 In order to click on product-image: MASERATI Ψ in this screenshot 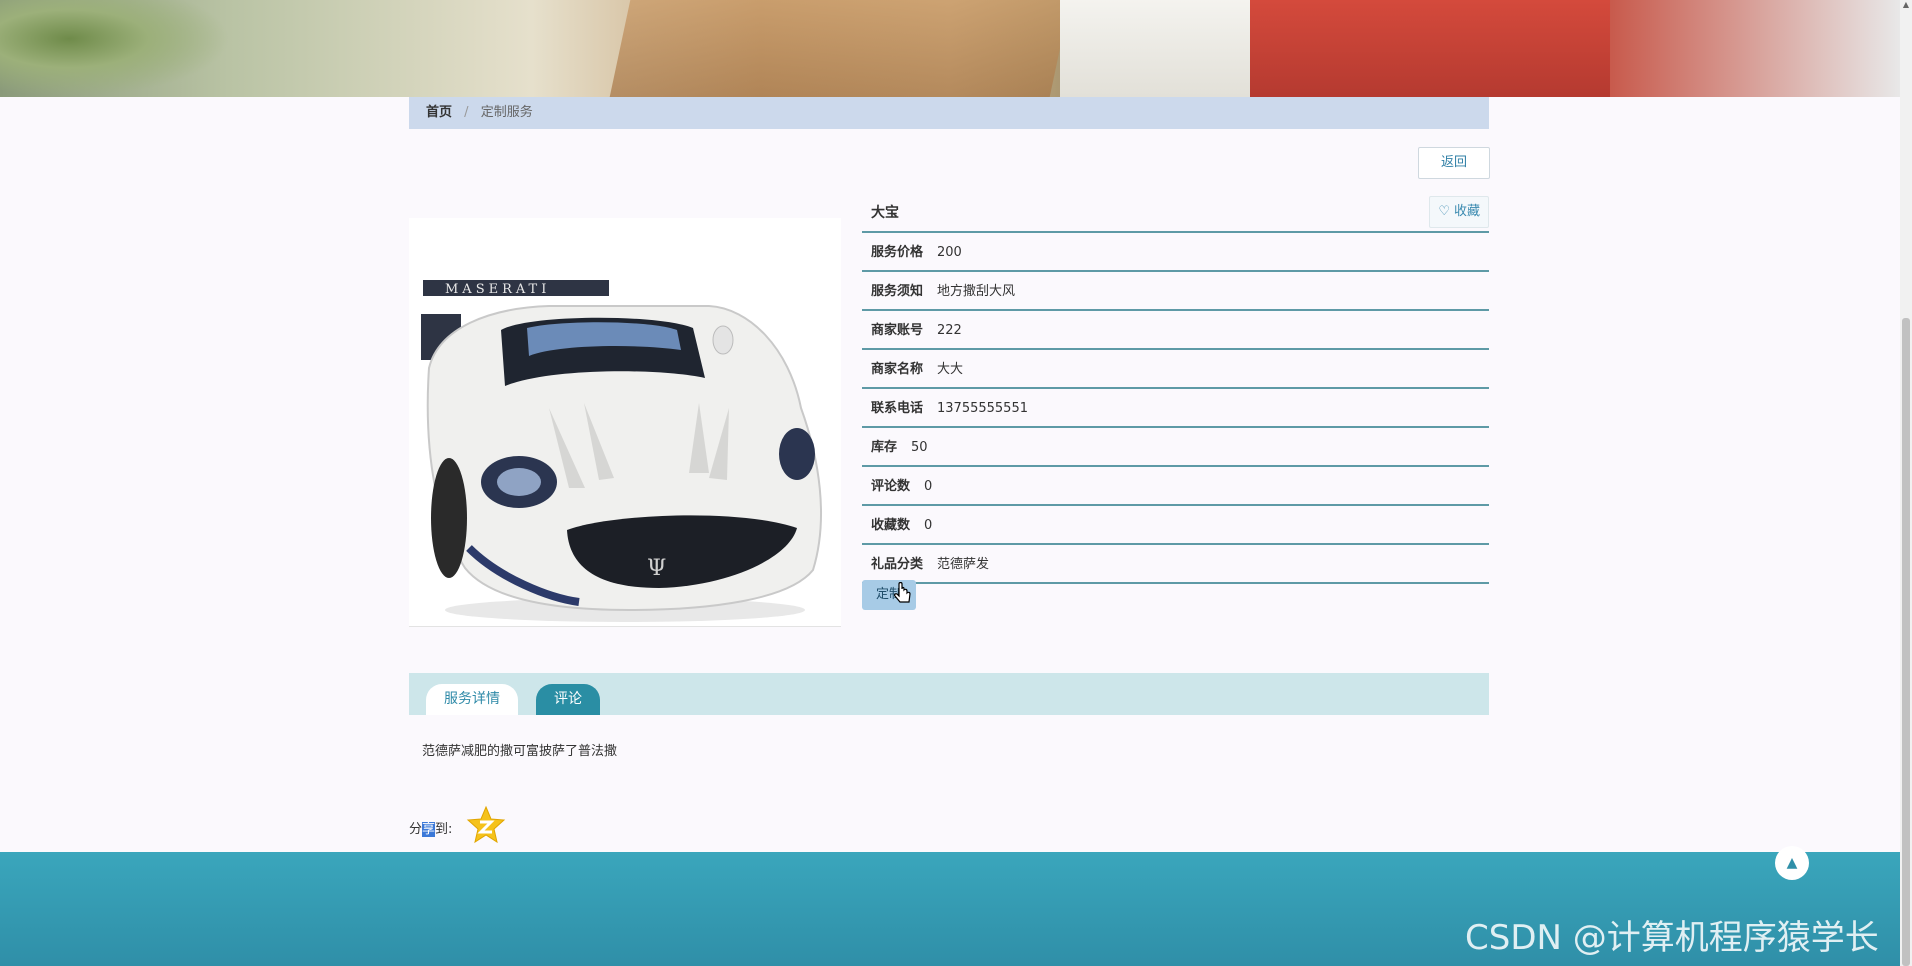, I will do `click(625, 422)`.